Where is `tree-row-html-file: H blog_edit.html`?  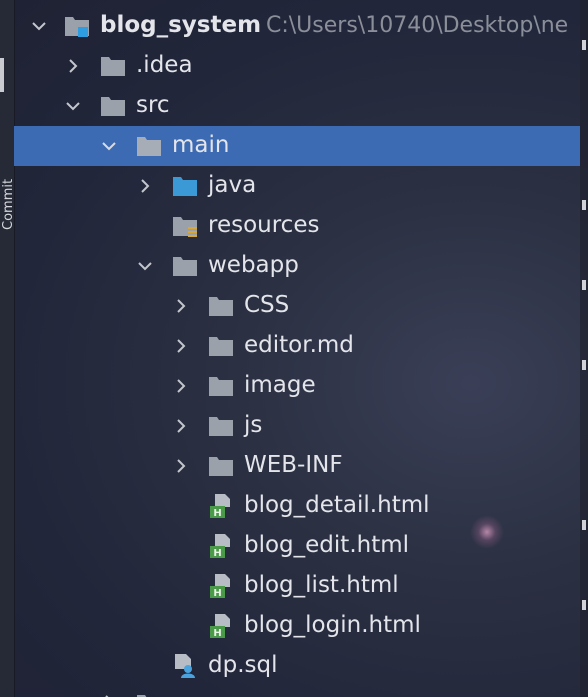 tree-row-html-file: H blog_edit.html is located at coordinates (297, 546).